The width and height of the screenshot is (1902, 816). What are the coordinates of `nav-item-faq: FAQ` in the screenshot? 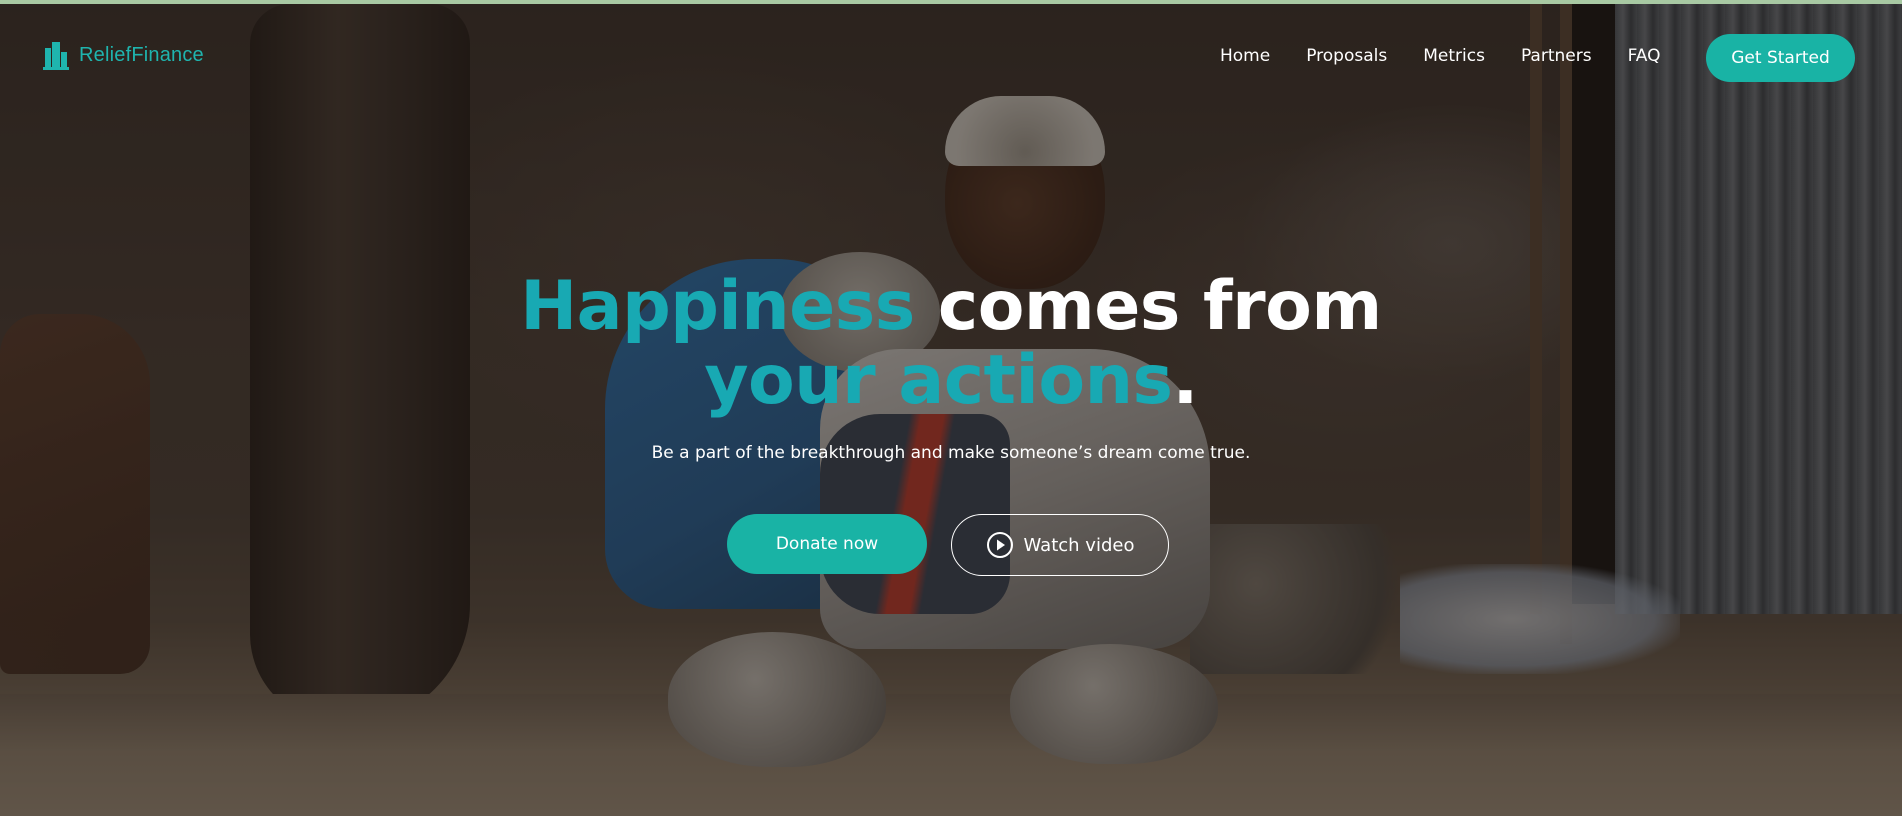 It's located at (1644, 56).